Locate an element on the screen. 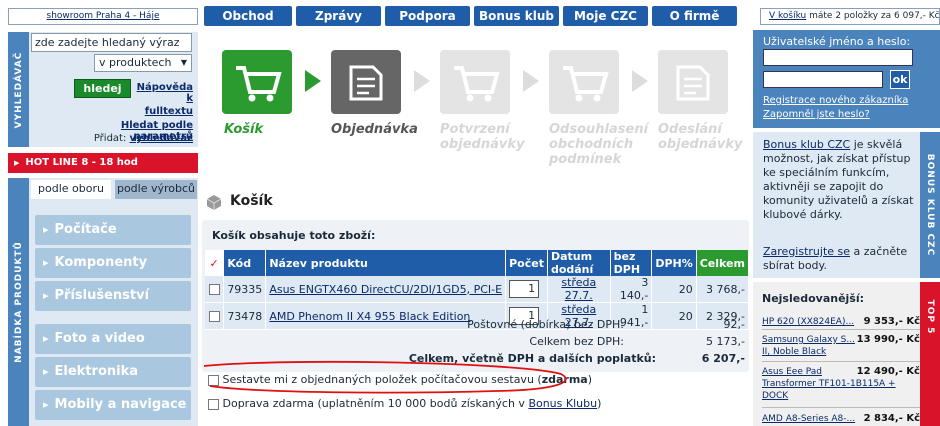 This screenshot has height=426, width=940. fulltext-link: fulltextu is located at coordinates (146, 111).